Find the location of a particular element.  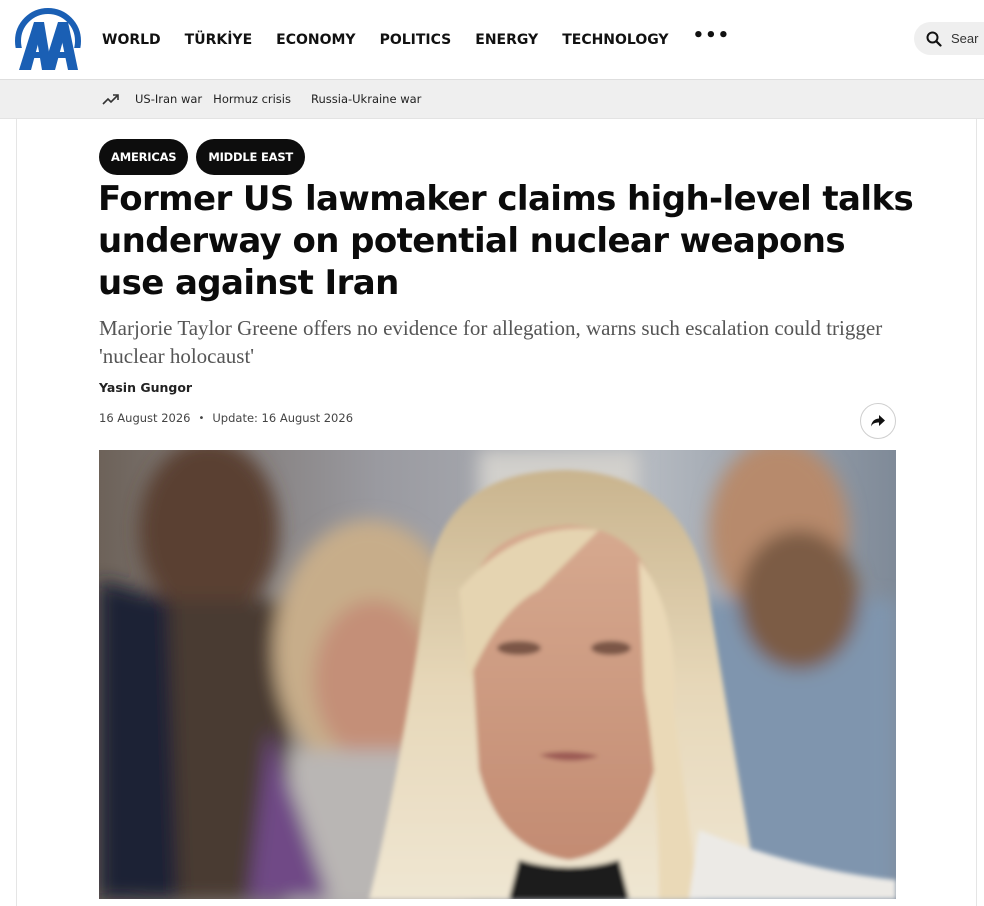

article-tags: AMERICAS MIDDLE EAST is located at coordinates (206, 157).